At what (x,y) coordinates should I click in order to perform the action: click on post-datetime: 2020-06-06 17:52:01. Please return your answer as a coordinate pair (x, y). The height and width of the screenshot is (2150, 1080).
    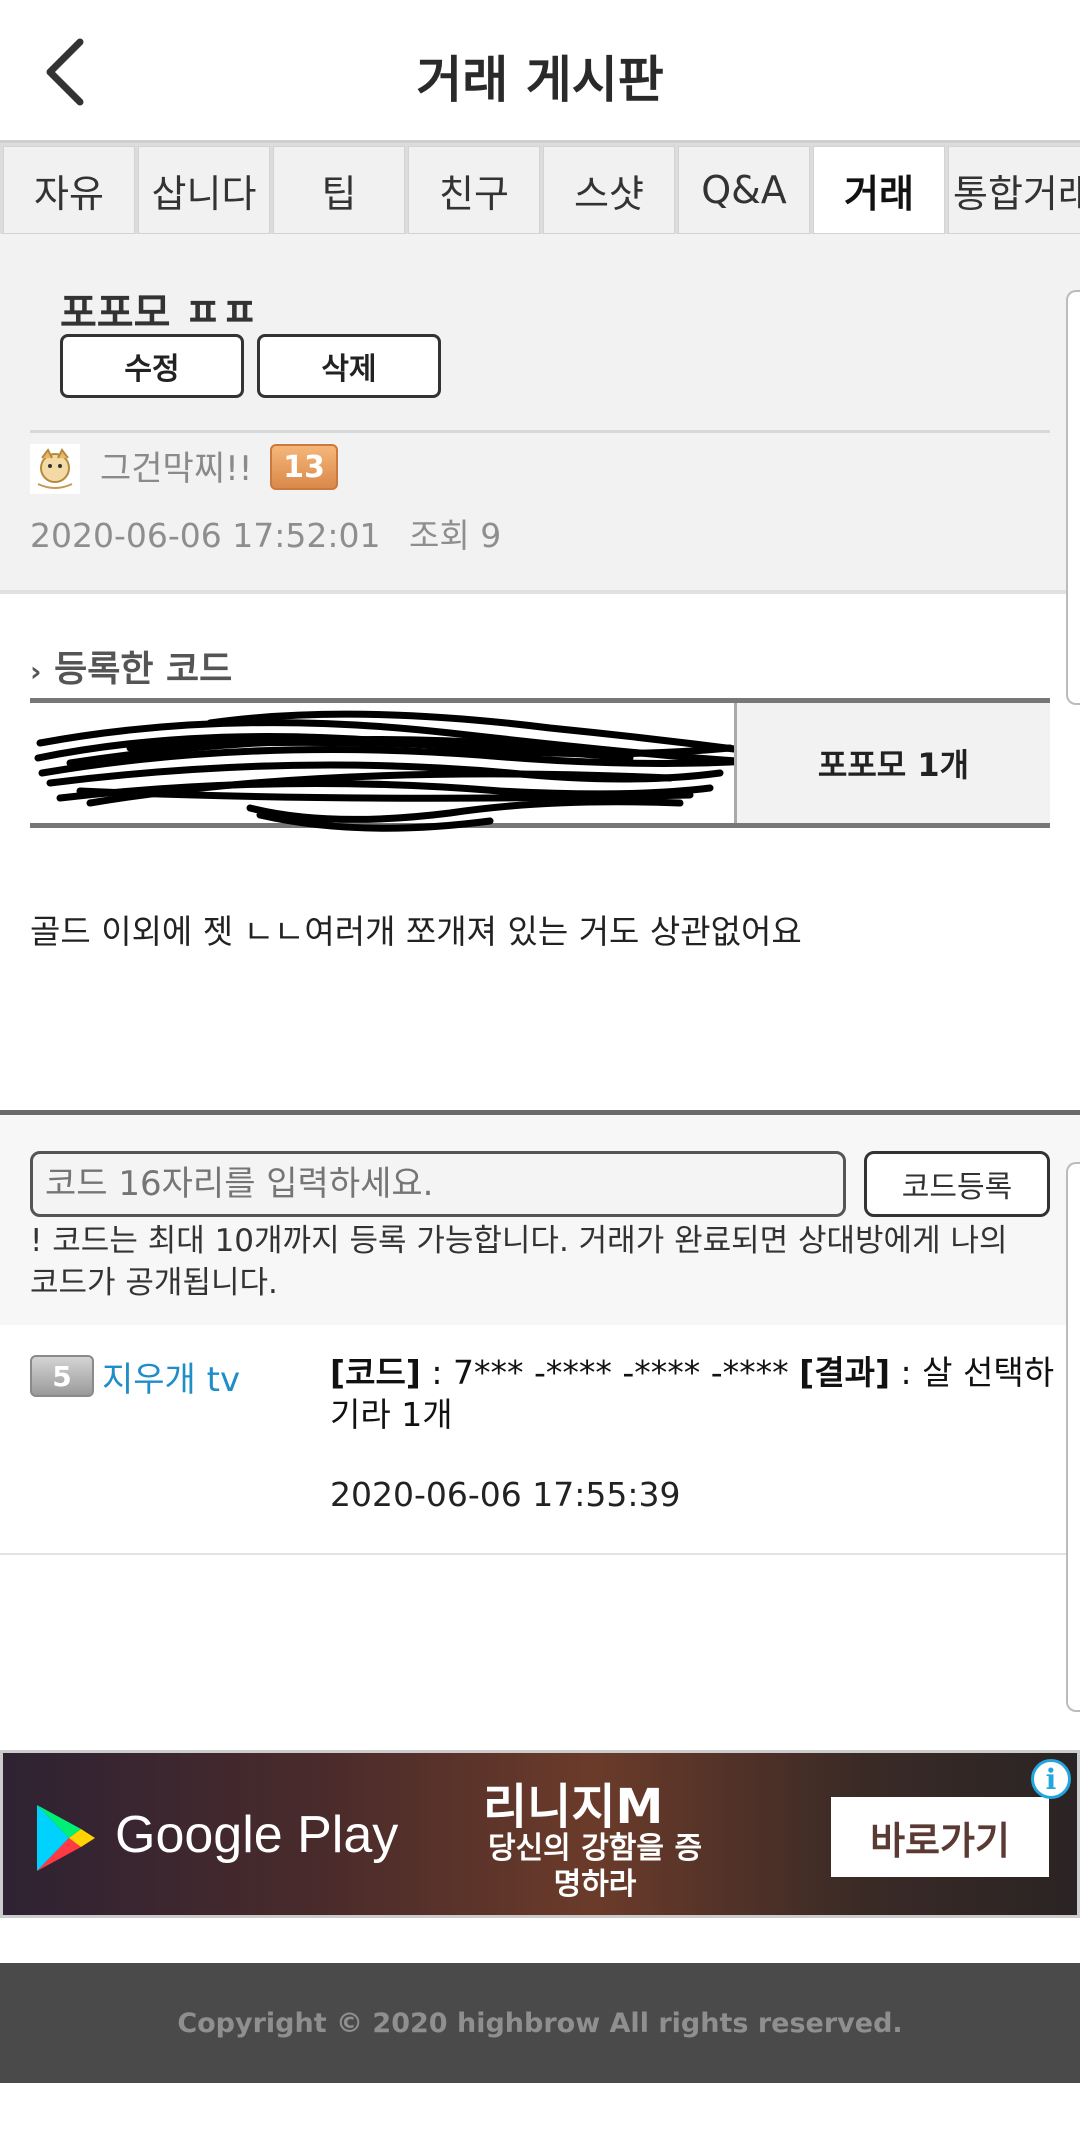
    Looking at the image, I should click on (205, 535).